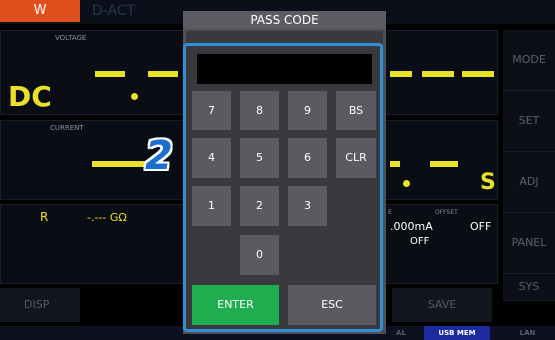 This screenshot has height=340, width=555. I want to click on side-button-set: SET, so click(529, 121).